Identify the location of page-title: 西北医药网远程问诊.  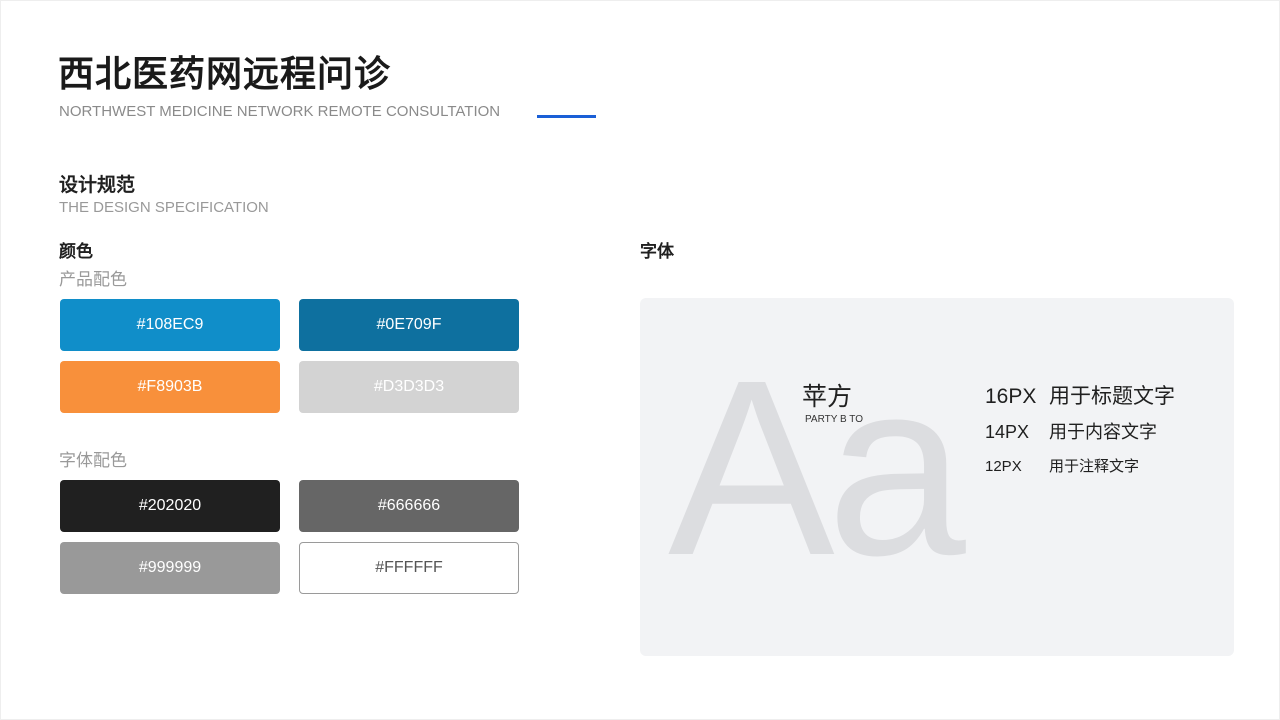
(225, 73).